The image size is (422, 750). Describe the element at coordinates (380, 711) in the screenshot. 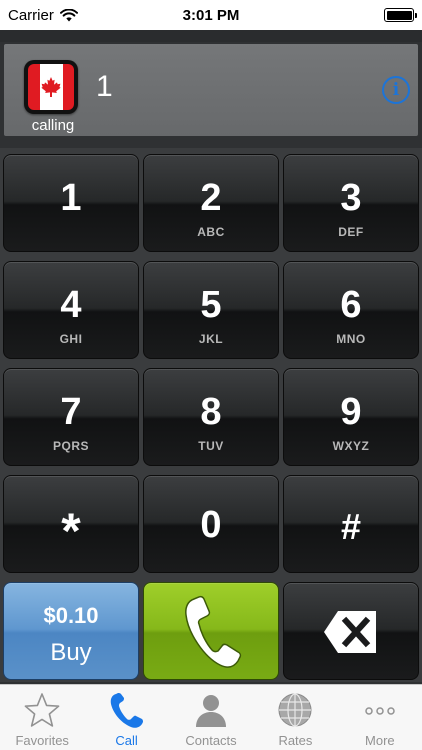

I see `more-icon` at that location.